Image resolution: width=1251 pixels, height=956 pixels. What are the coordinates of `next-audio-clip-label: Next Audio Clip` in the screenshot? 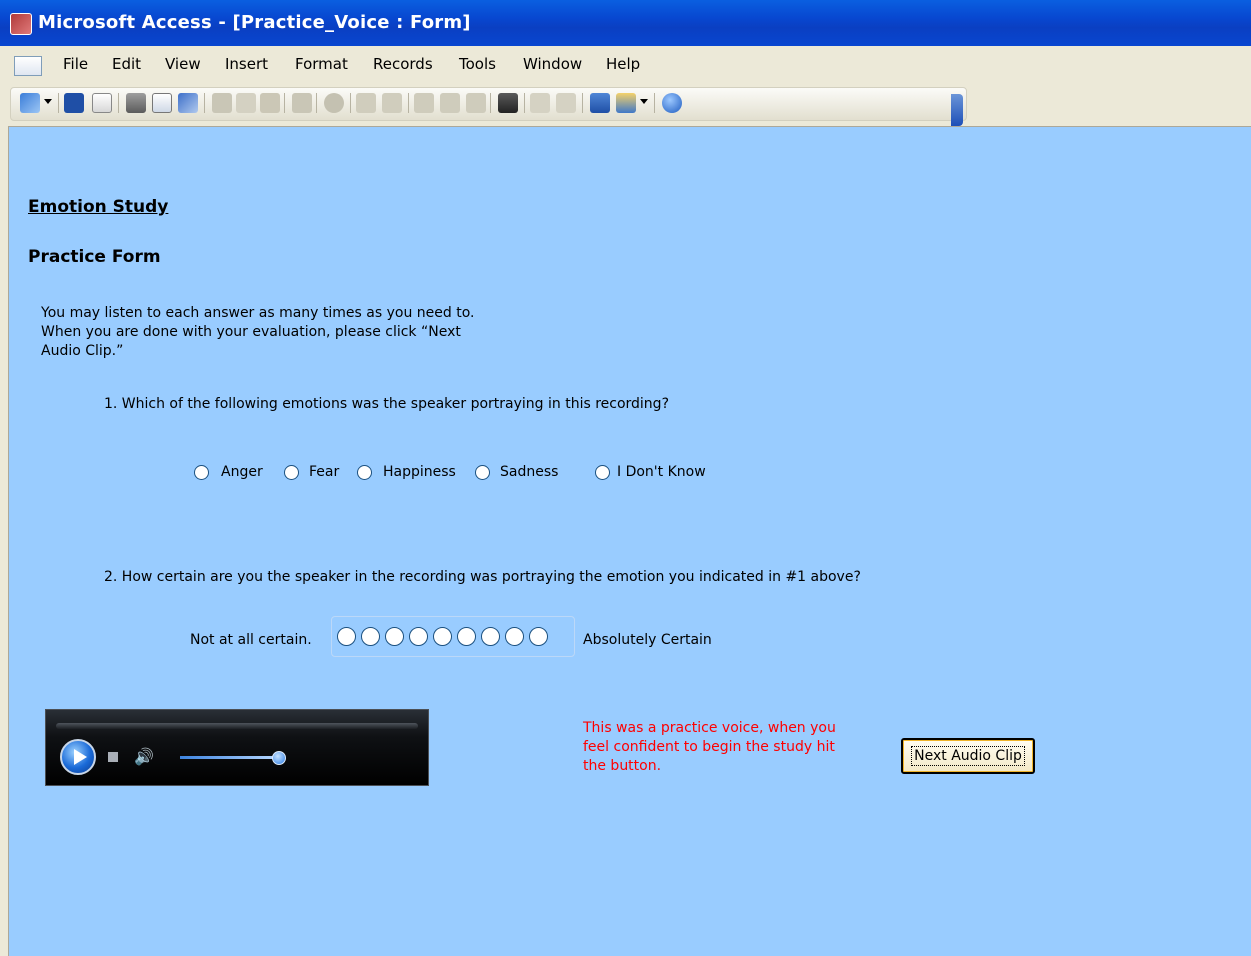 It's located at (968, 756).